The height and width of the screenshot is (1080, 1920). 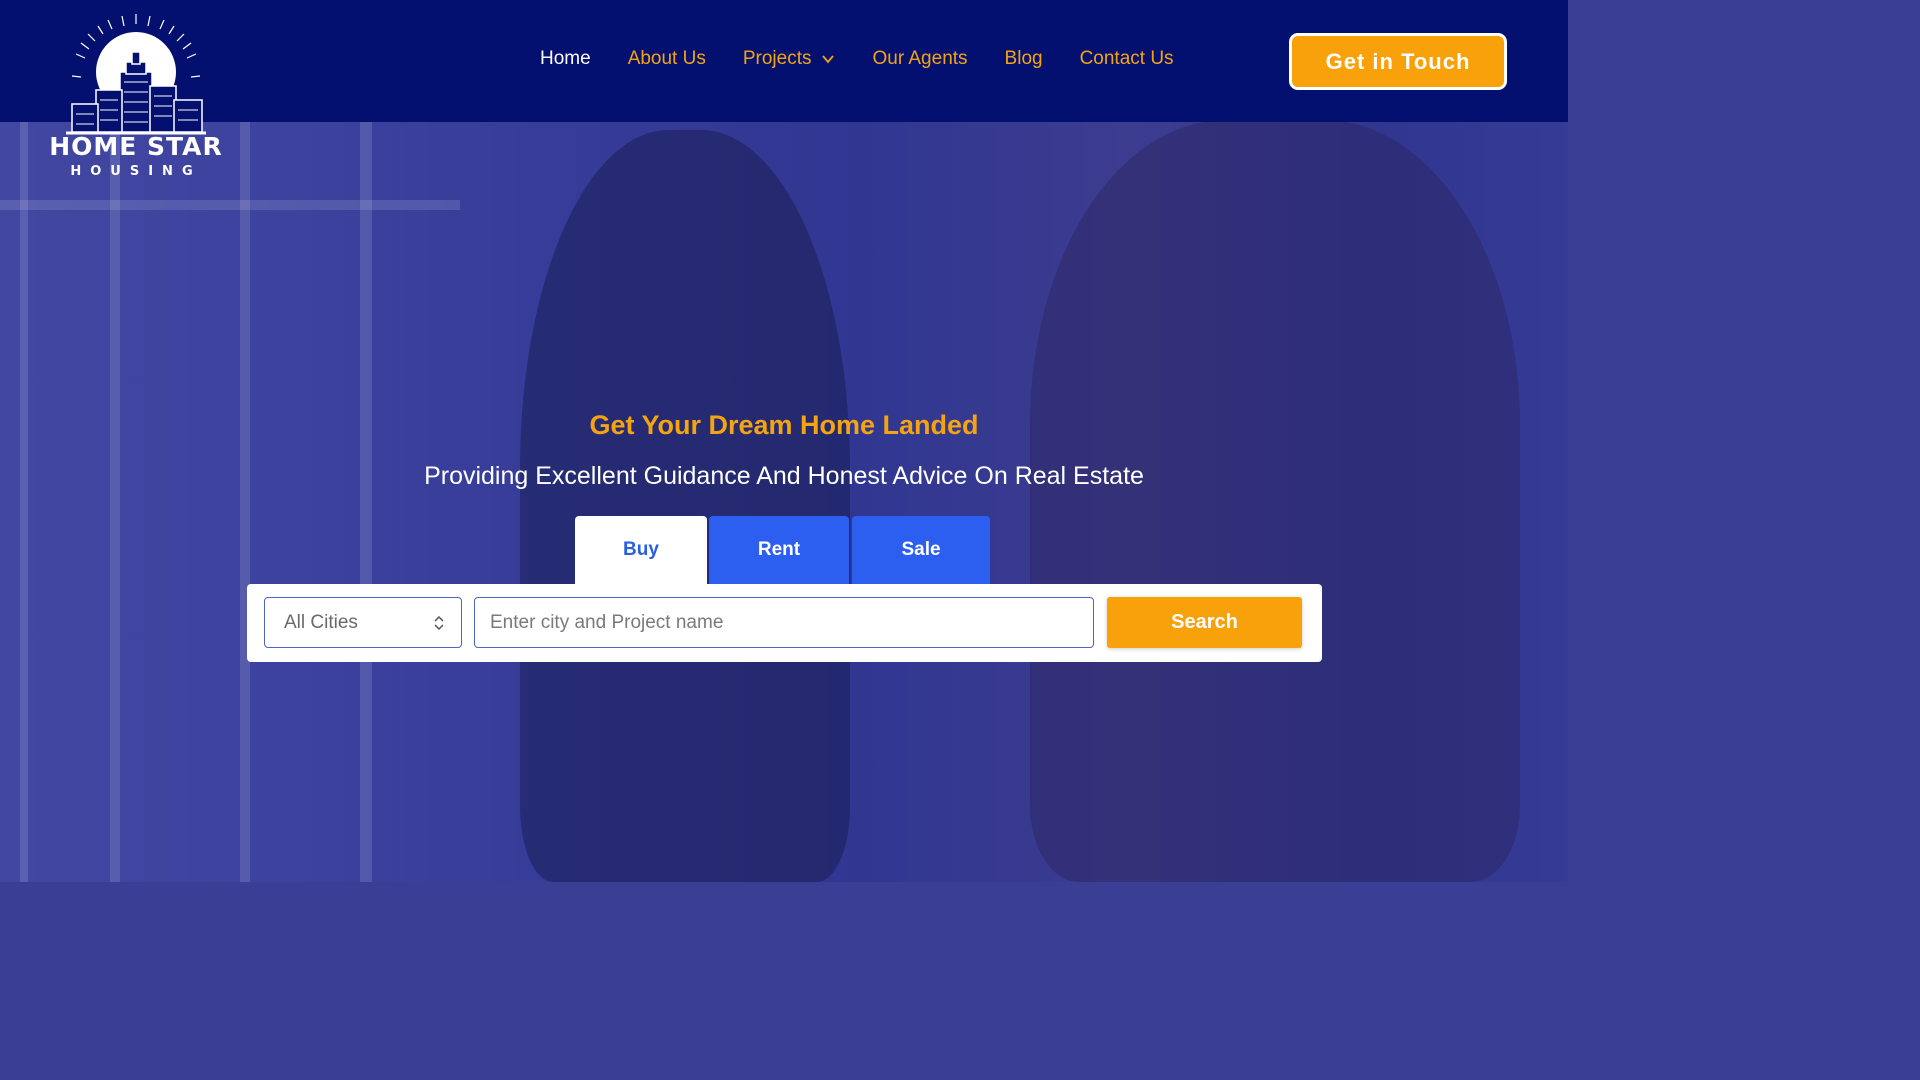 I want to click on nav-item-projects: Projects, so click(x=789, y=59).